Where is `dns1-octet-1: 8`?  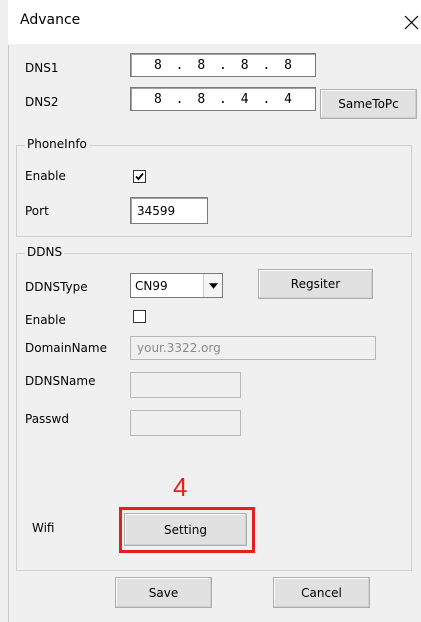 dns1-octet-1: 8 is located at coordinates (157, 65).